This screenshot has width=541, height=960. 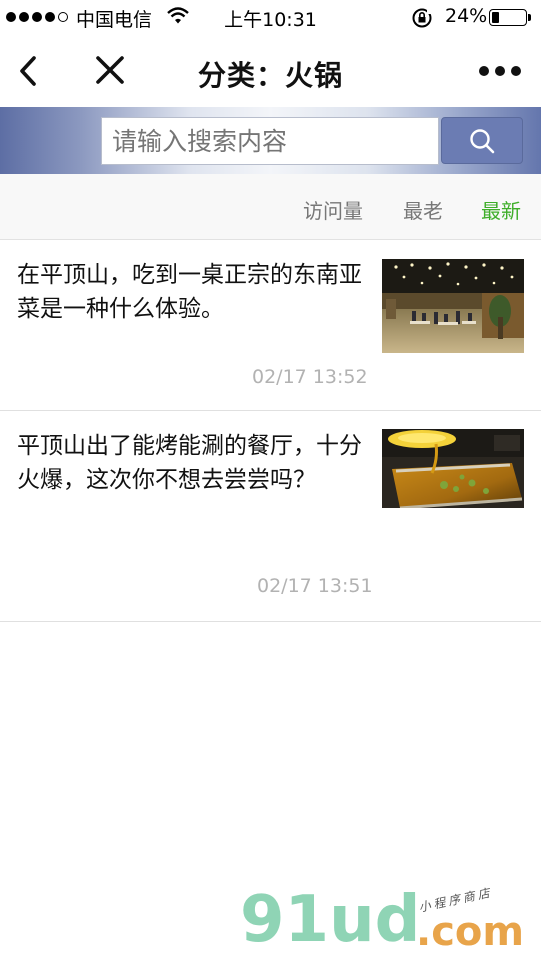 What do you see at coordinates (508, 17) in the screenshot?
I see `battery-icon` at bounding box center [508, 17].